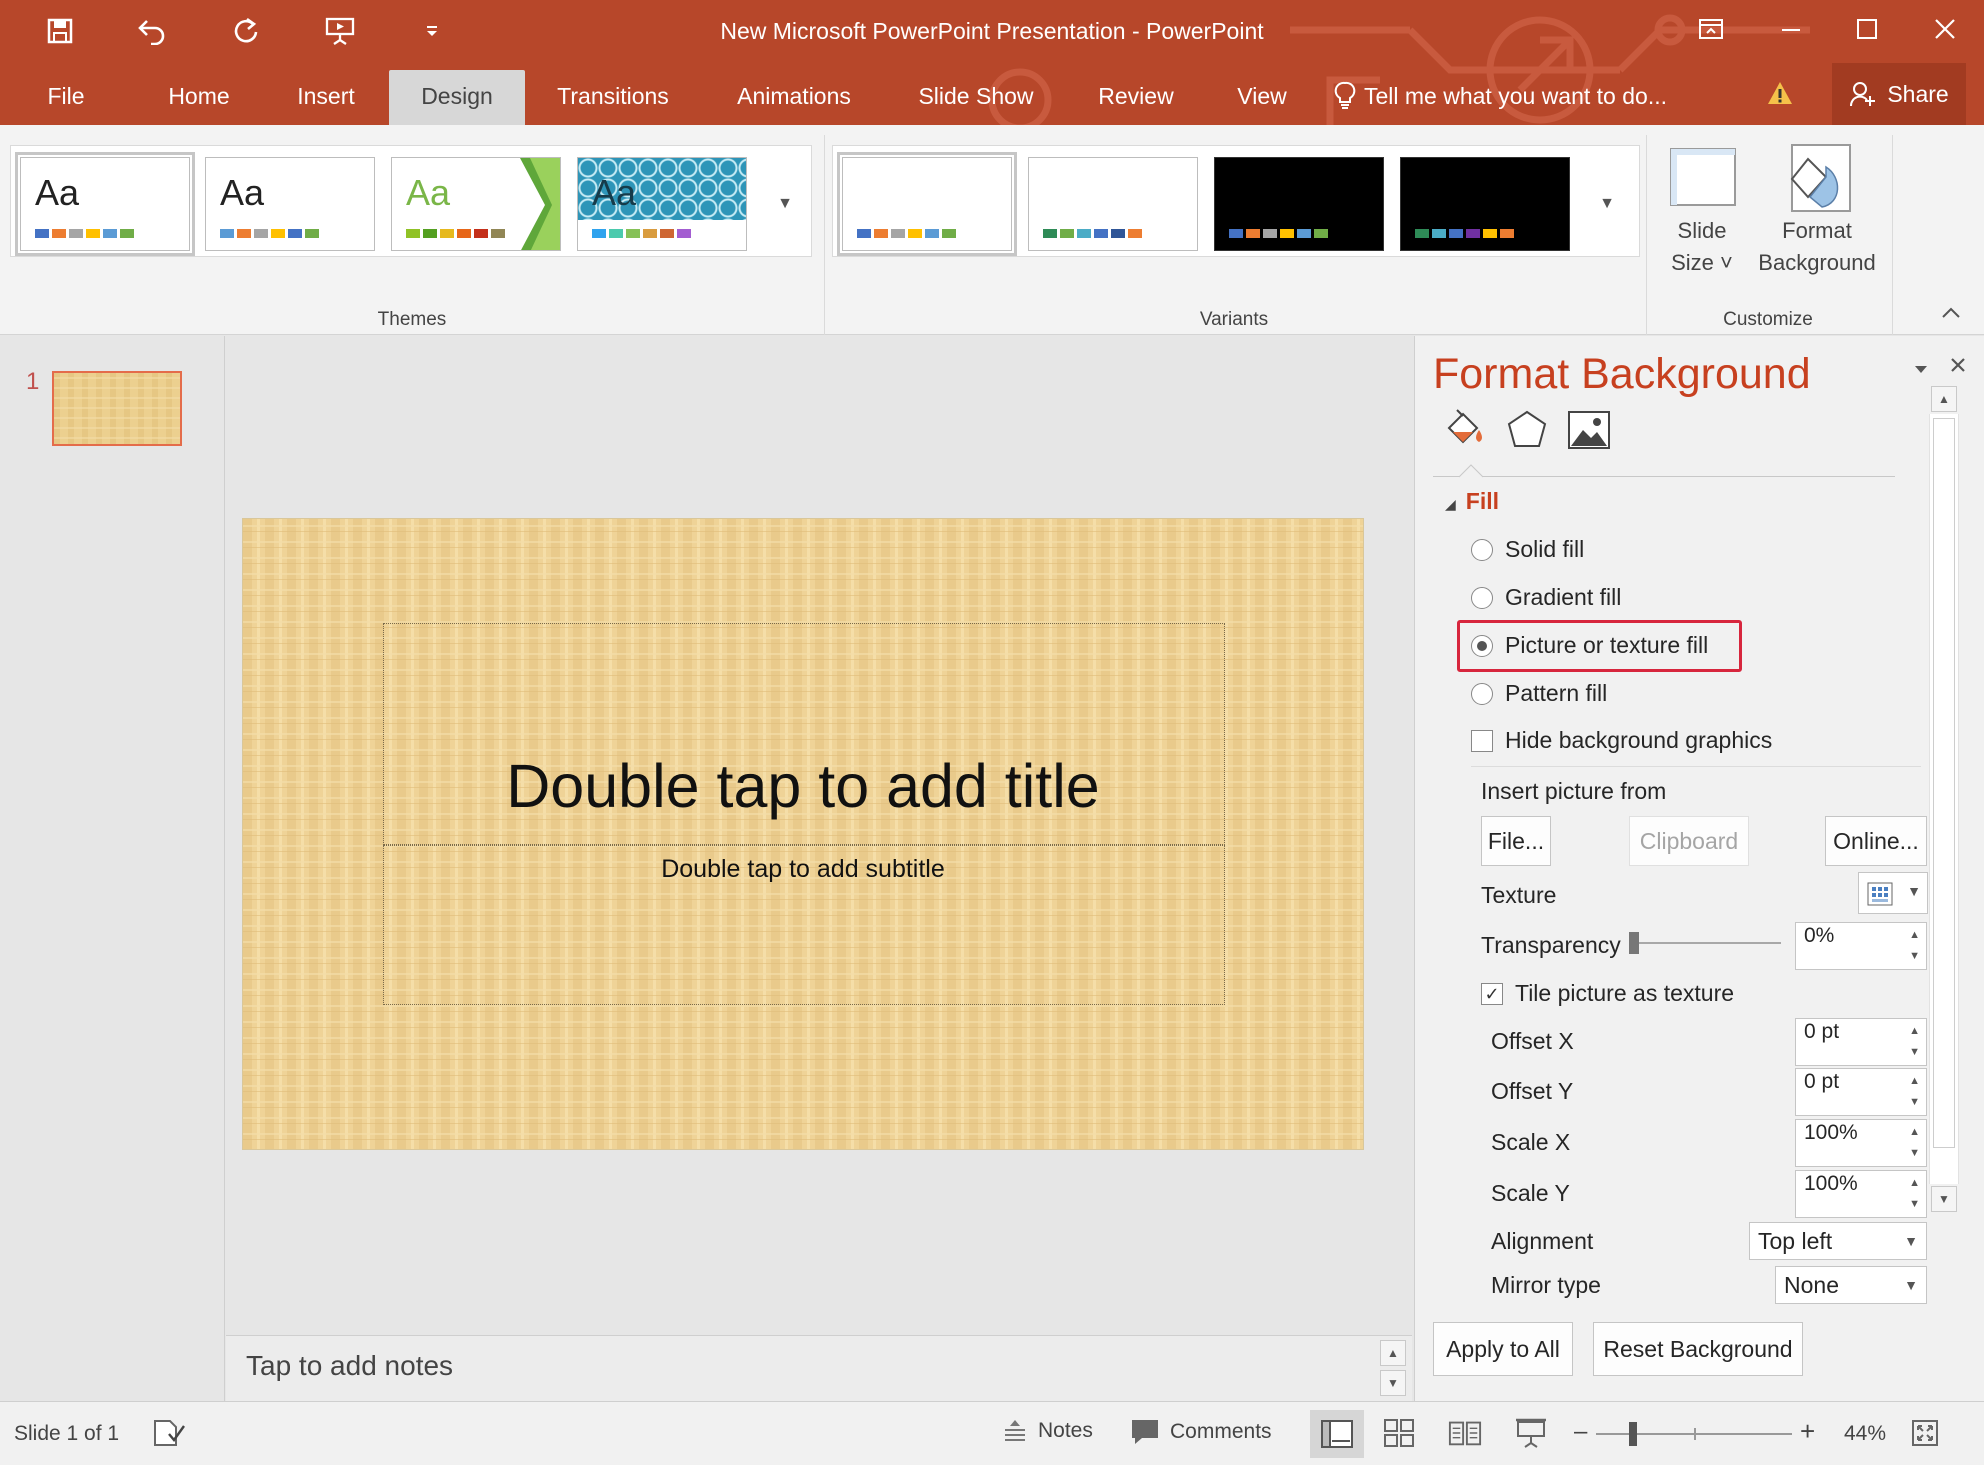 This screenshot has height=1465, width=1984. Describe the element at coordinates (1702, 220) in the screenshot. I see `slide-size-button: Slide Size ˅` at that location.